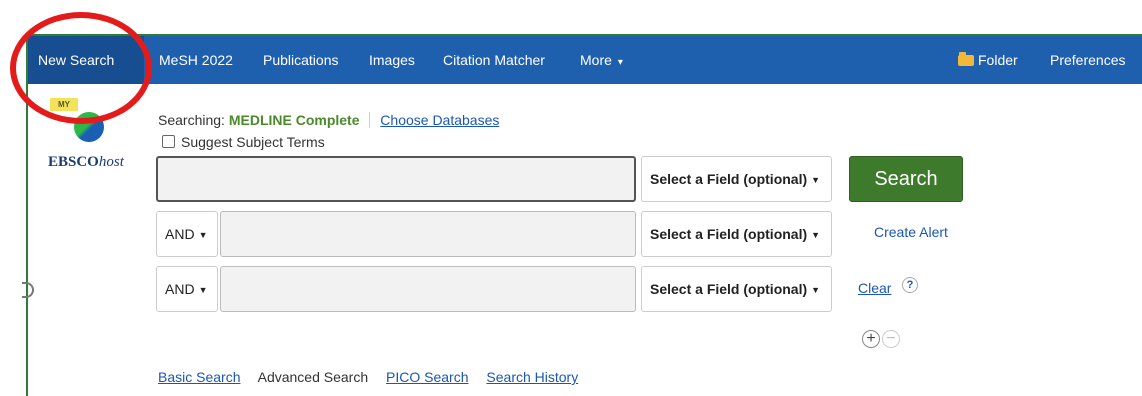  I want to click on boolean-operator-3: AND ▼, so click(187, 289).